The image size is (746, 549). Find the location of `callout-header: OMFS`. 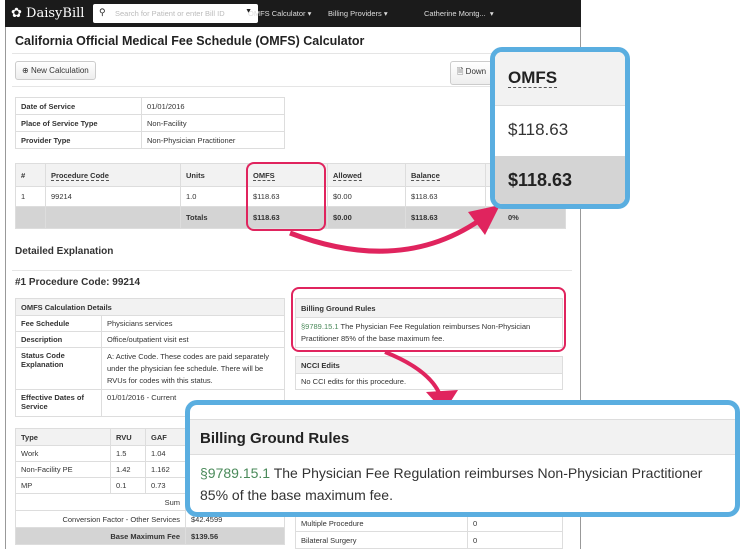

callout-header: OMFS is located at coordinates (560, 79).